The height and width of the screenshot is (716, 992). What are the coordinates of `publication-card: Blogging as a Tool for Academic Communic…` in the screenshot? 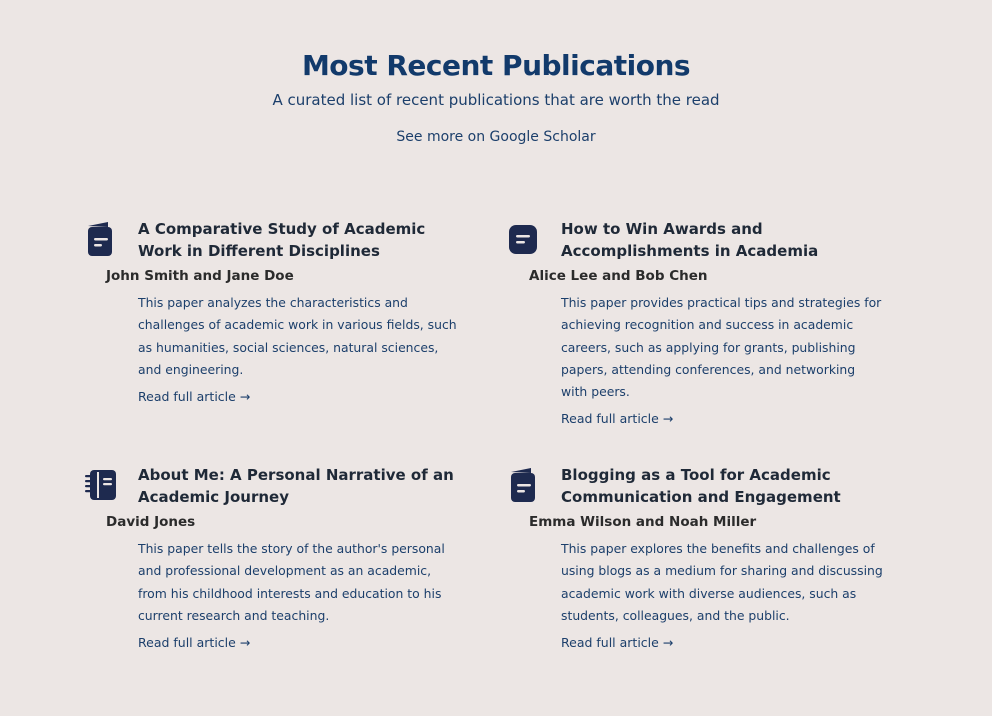 It's located at (693, 584).